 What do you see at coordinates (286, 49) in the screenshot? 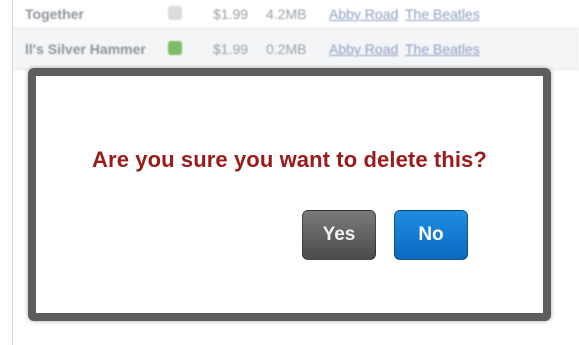
I see `file-size: 0.2MB` at bounding box center [286, 49].